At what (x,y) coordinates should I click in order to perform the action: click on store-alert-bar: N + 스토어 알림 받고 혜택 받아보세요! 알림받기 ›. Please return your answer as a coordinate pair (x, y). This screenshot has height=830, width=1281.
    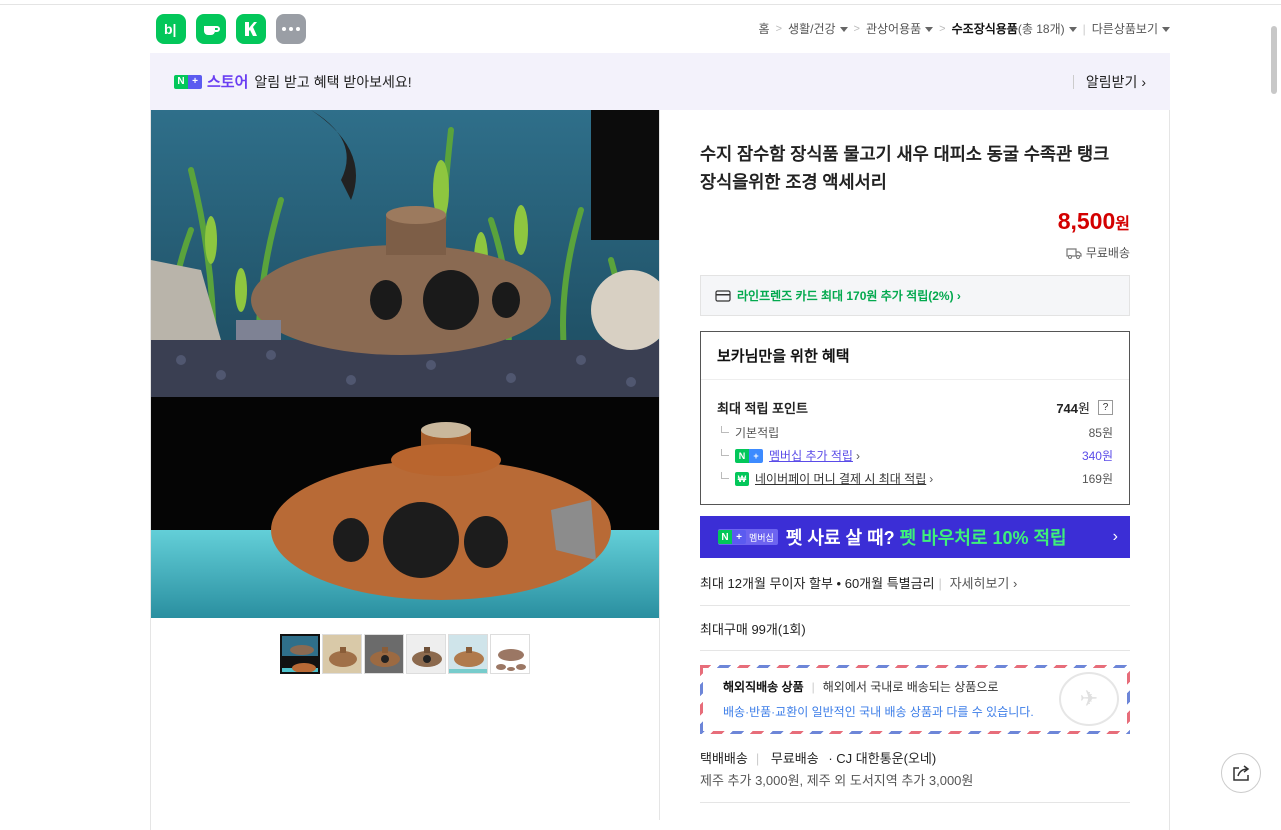
    Looking at the image, I should click on (660, 81).